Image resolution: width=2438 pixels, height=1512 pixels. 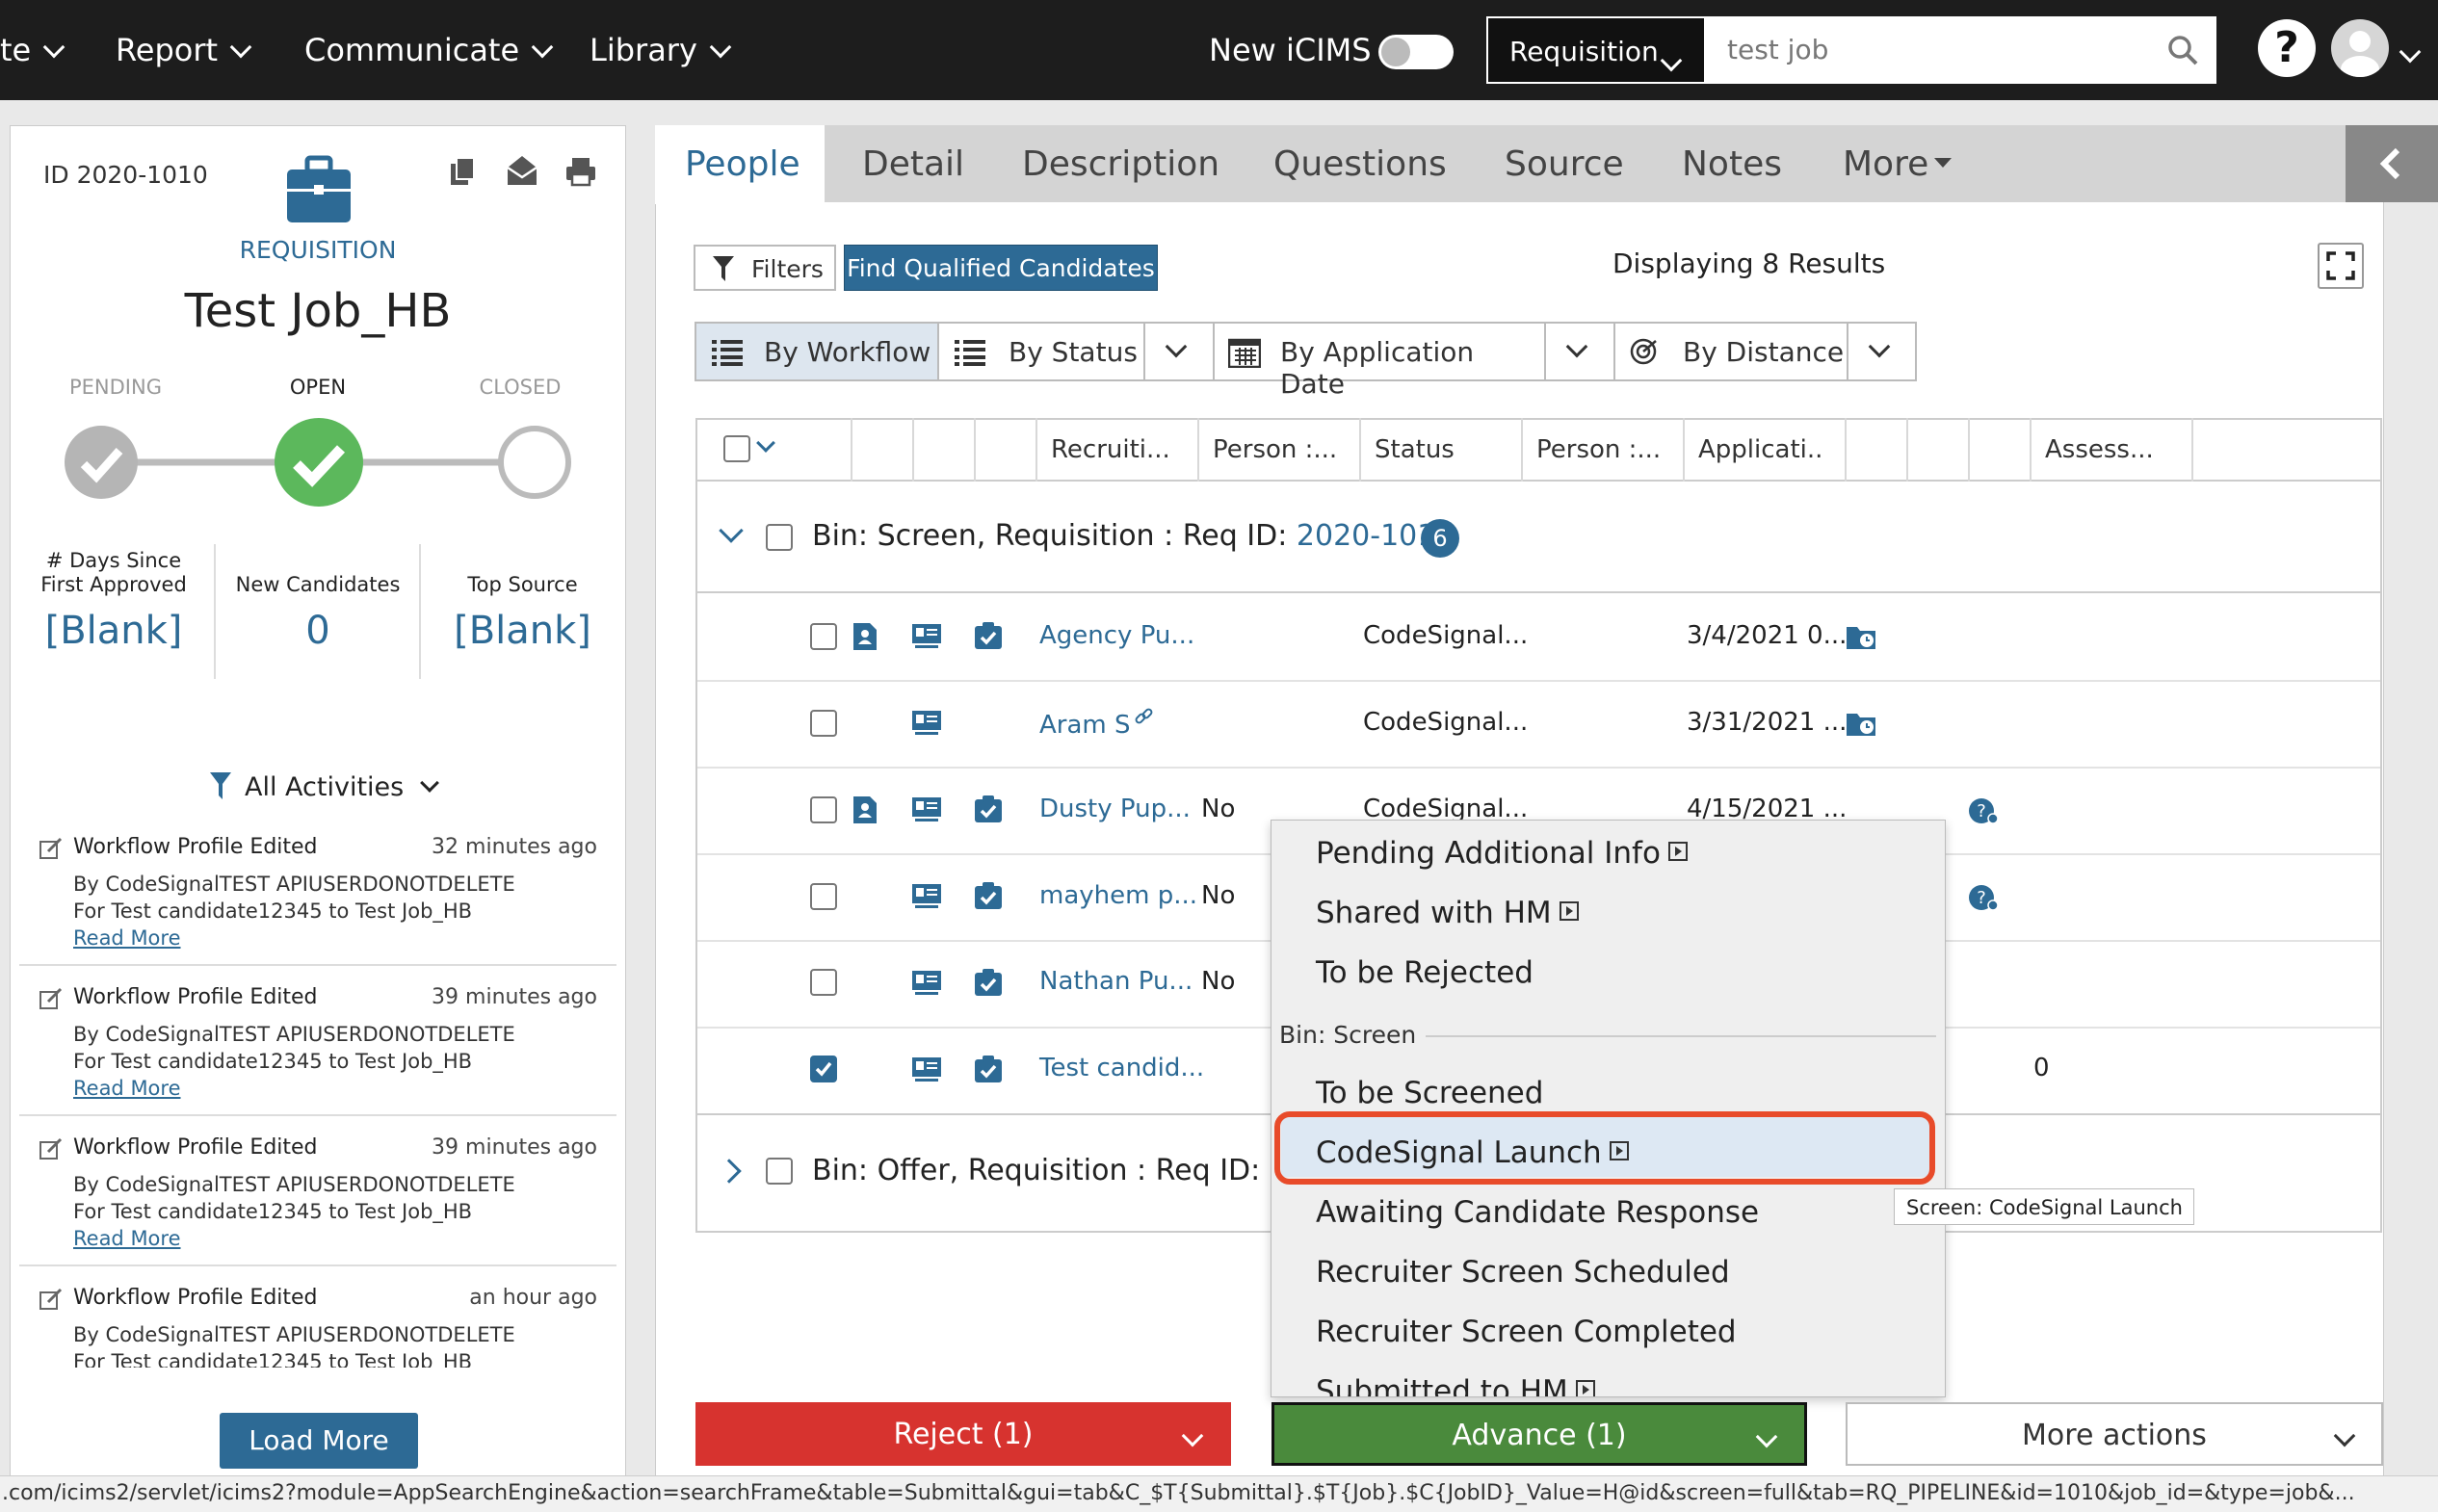 I want to click on collapse-panel-button, so click(x=2392, y=163).